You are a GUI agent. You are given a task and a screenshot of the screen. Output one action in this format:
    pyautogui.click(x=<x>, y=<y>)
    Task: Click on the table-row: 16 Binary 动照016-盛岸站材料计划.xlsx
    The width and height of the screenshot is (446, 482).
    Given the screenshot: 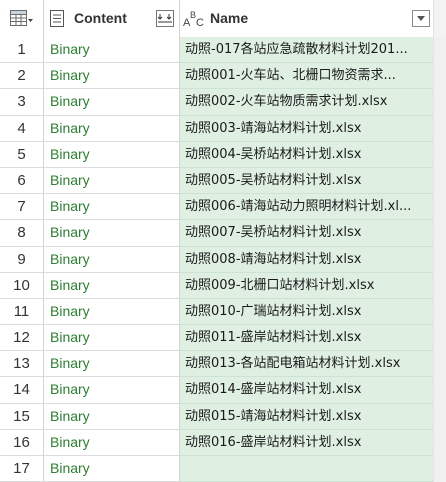 What is the action you would take?
    pyautogui.click(x=223, y=442)
    